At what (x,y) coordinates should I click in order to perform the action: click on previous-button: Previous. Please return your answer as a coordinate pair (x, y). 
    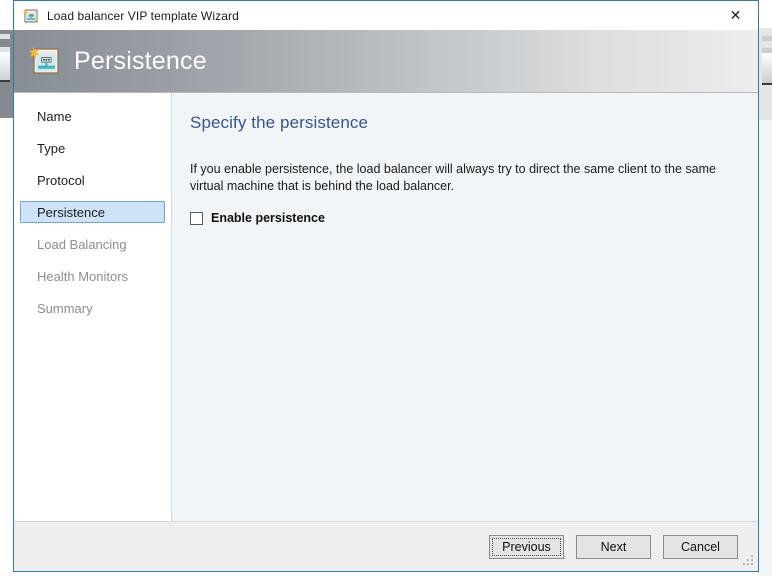
    Looking at the image, I should click on (526, 546).